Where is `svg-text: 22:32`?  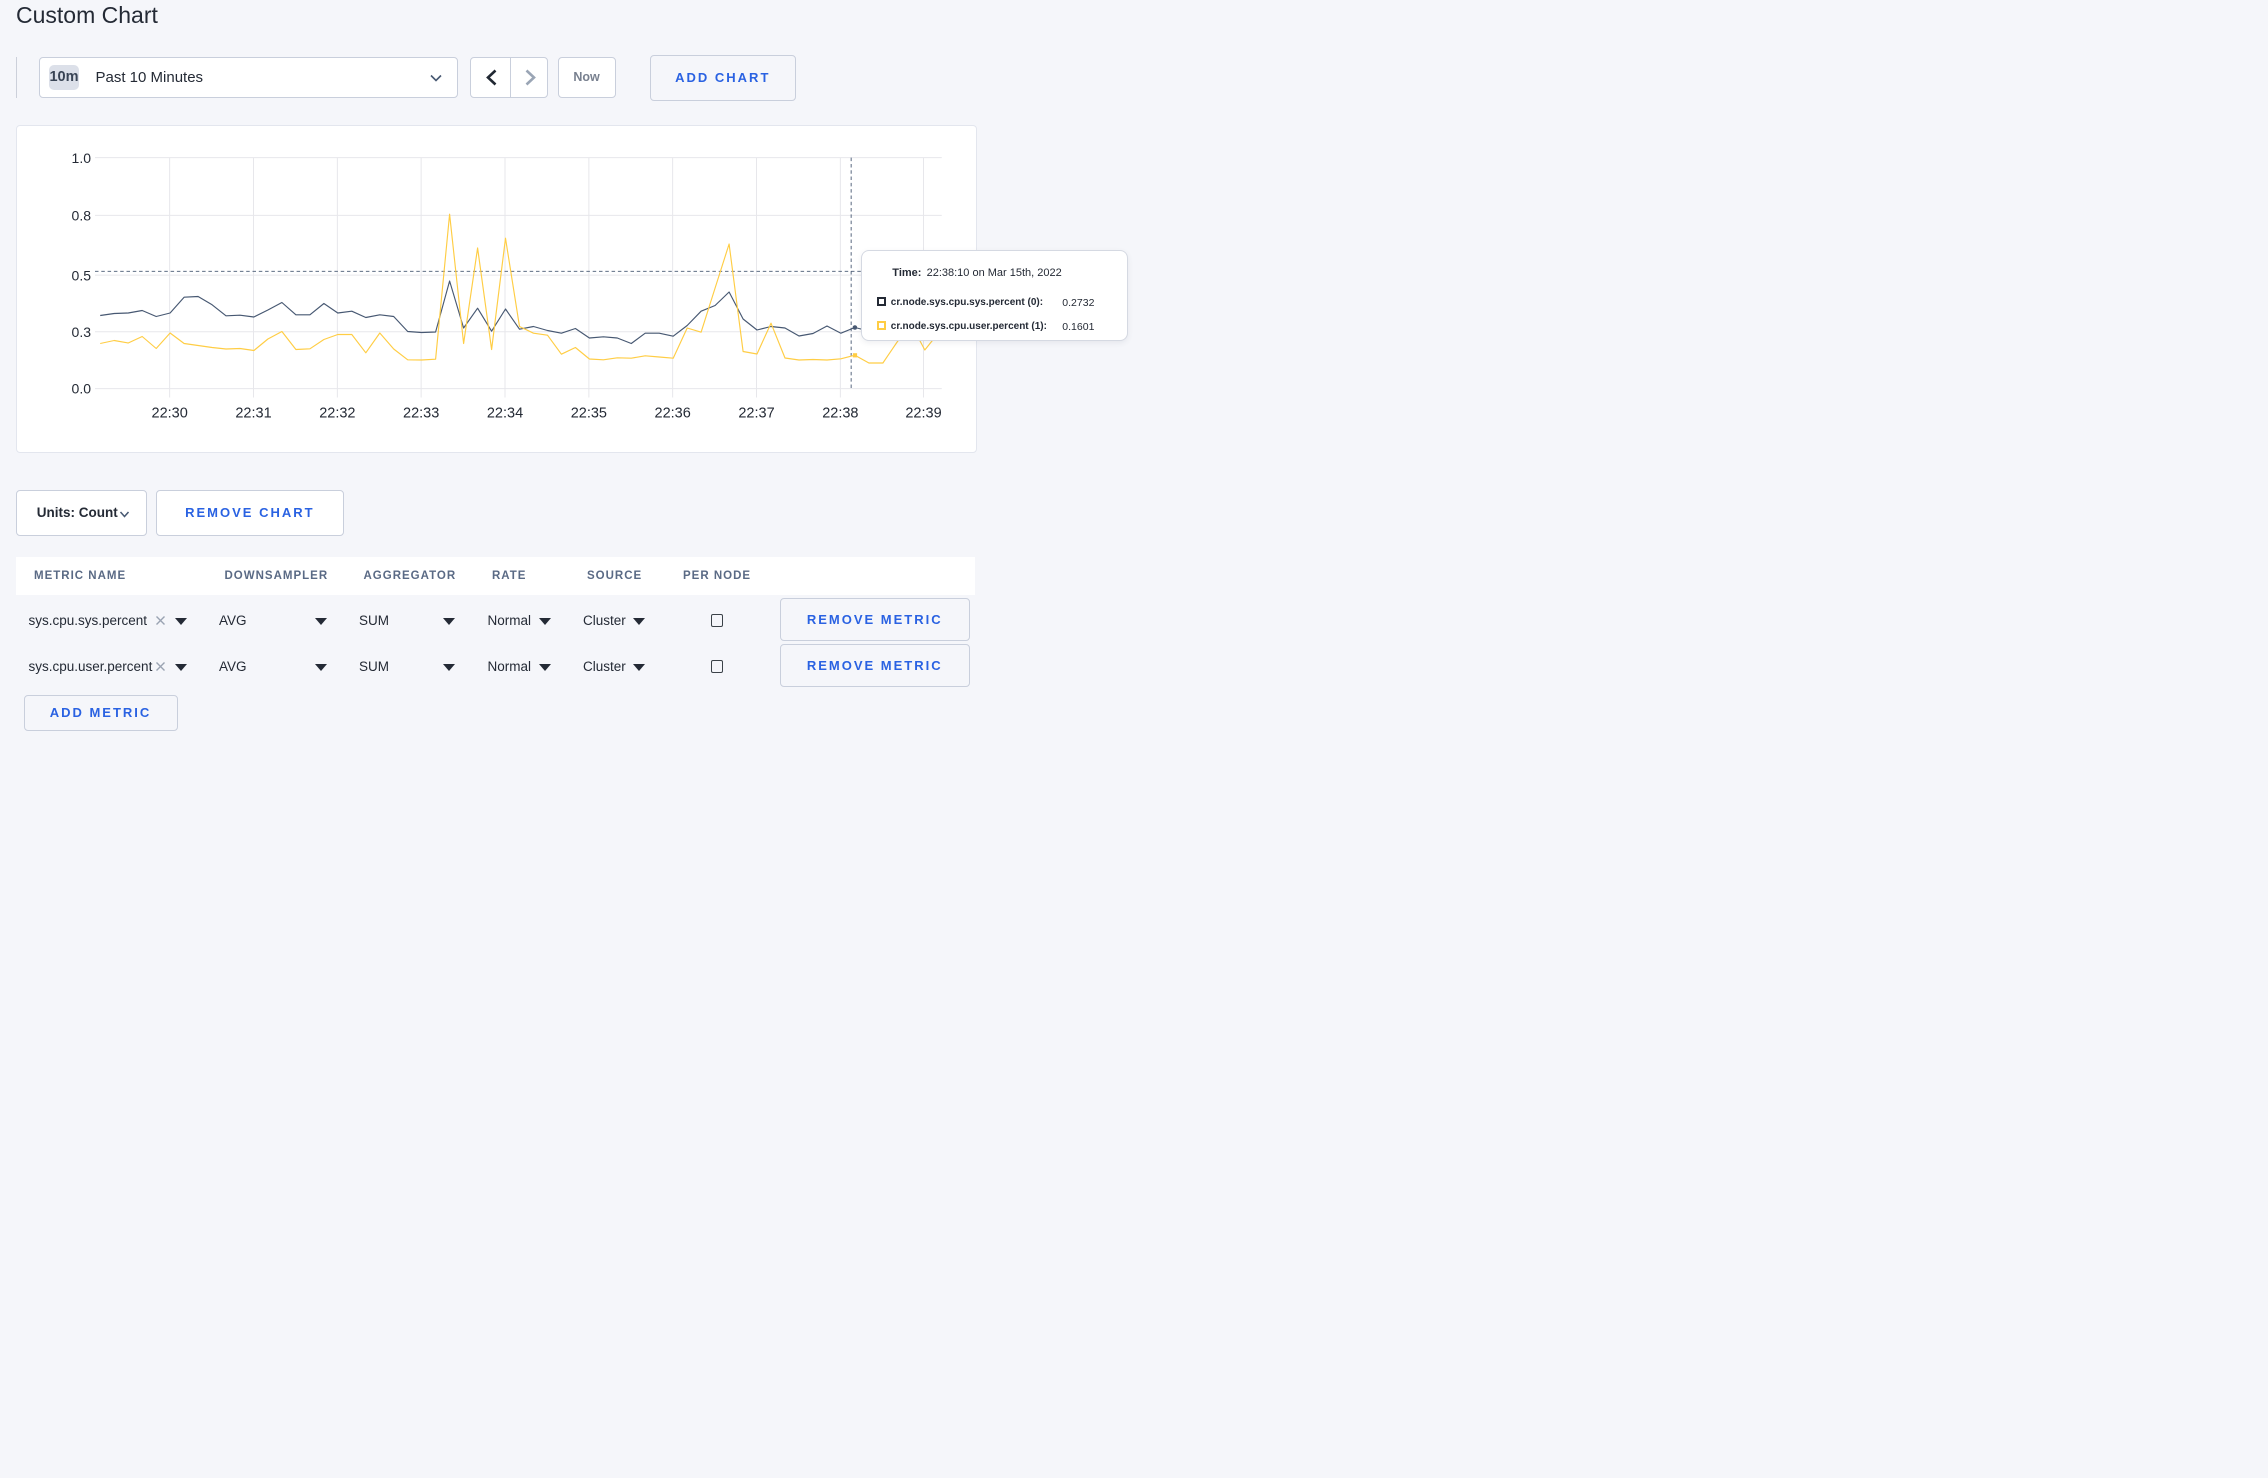
svg-text: 22:32 is located at coordinates (337, 414).